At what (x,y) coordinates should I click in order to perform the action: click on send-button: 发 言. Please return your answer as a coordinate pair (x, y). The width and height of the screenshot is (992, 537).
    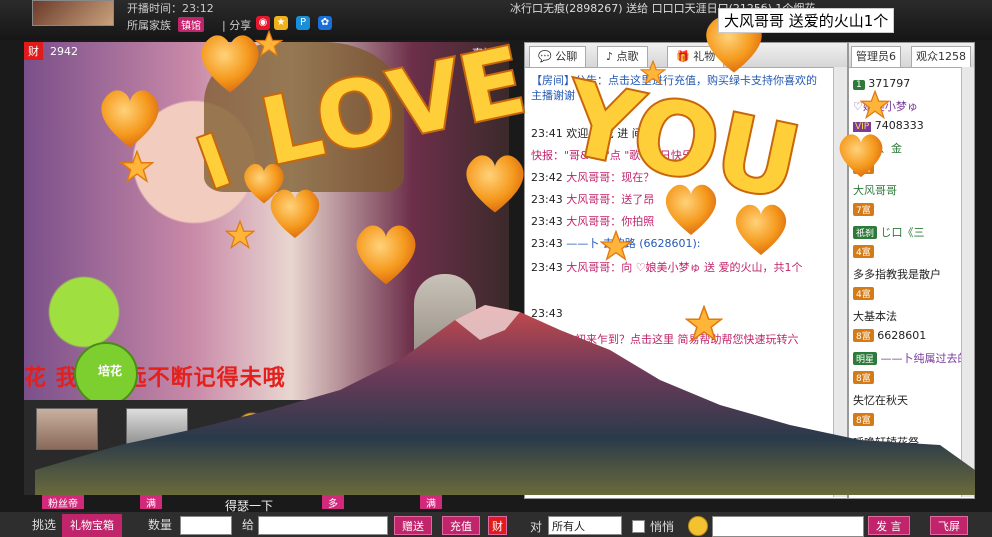
    Looking at the image, I should click on (889, 525).